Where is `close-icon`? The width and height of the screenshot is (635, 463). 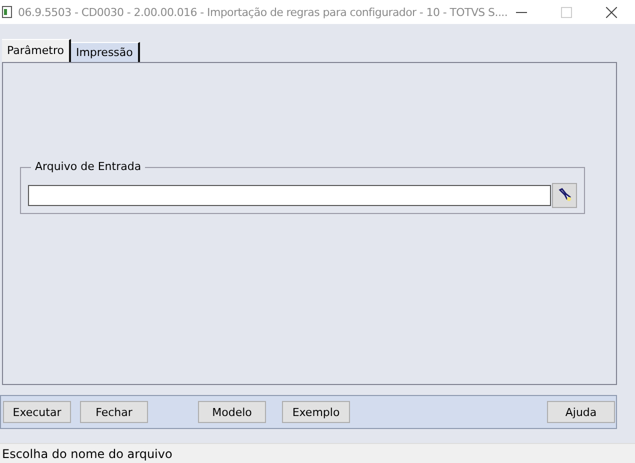 close-icon is located at coordinates (611, 12).